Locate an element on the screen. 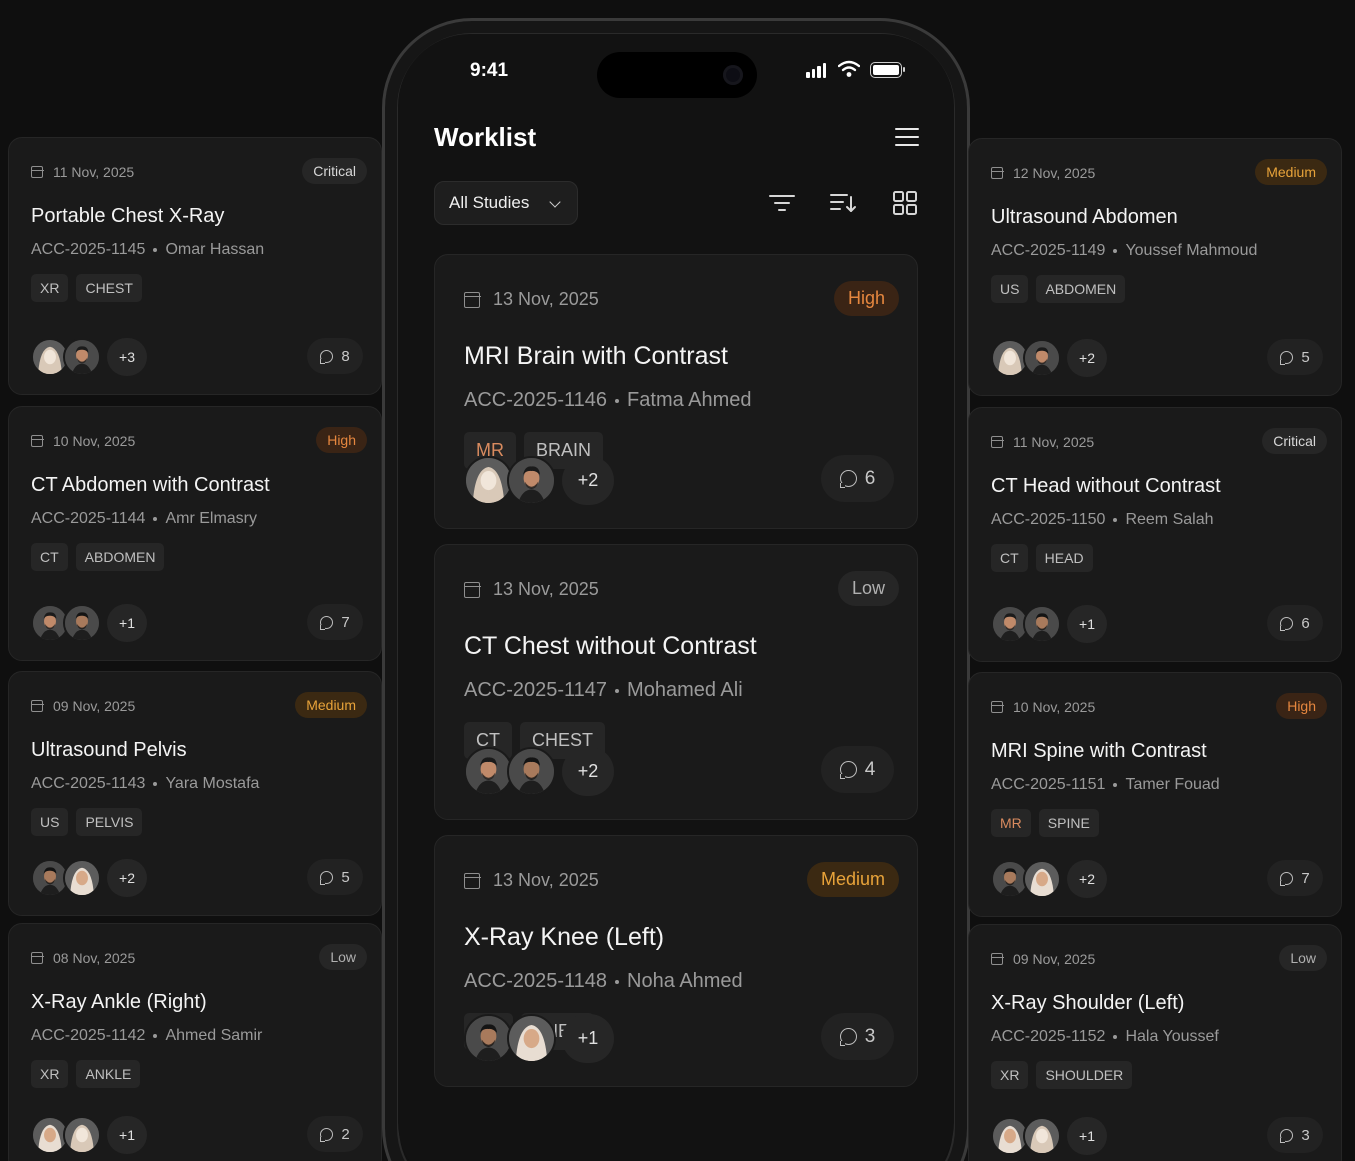  chevron-down-icon is located at coordinates (555, 202).